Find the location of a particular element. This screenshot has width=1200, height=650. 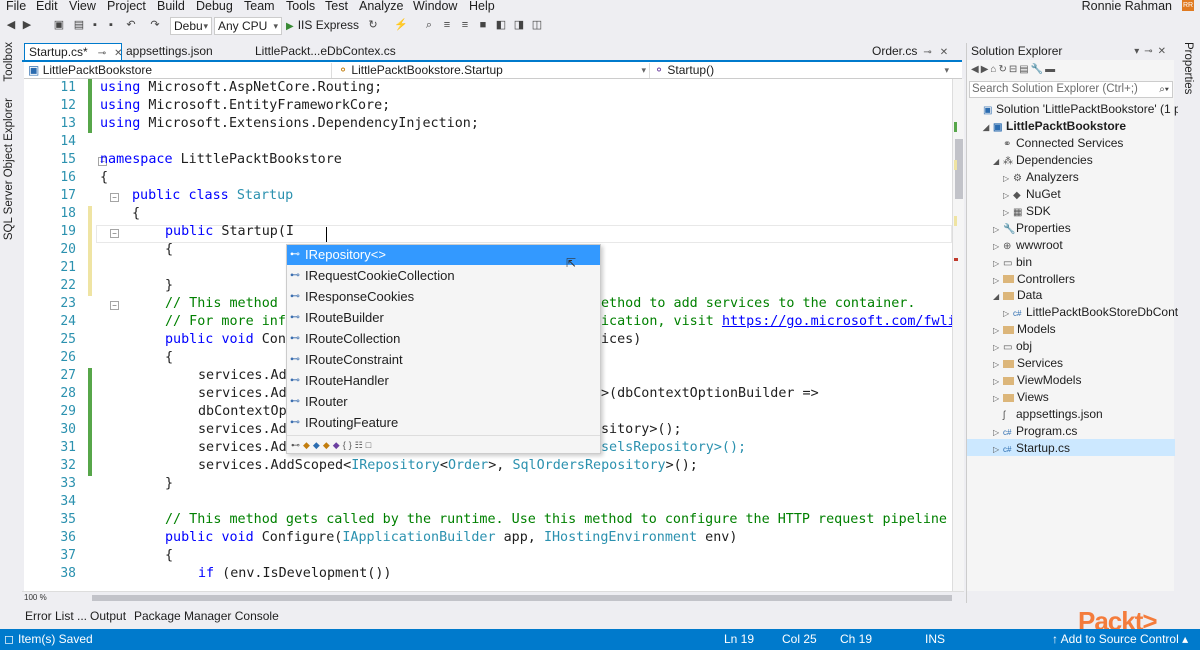

close-icon: ✕ is located at coordinates (944, 52).